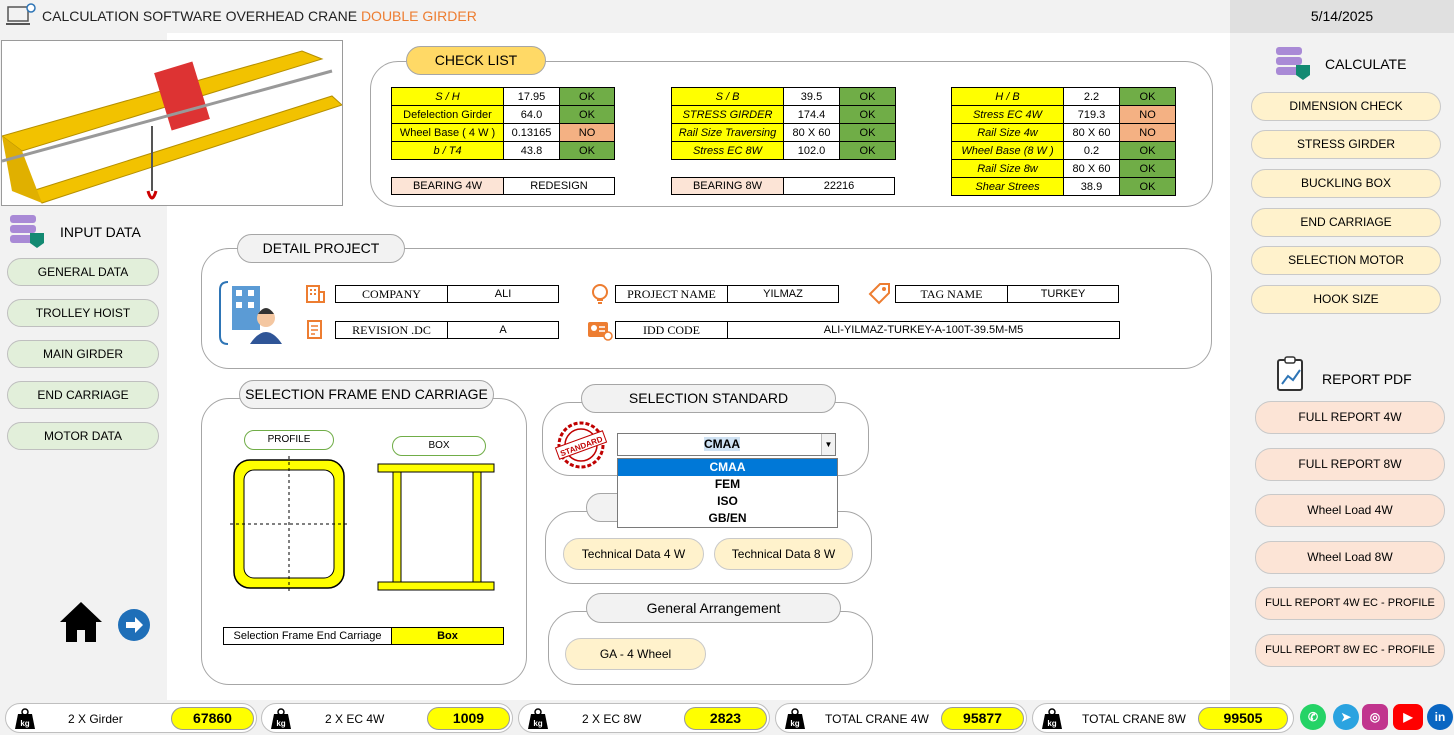 The height and width of the screenshot is (735, 1454). I want to click on full-report-4w-button: FULL REPORT 4W, so click(1350, 417).